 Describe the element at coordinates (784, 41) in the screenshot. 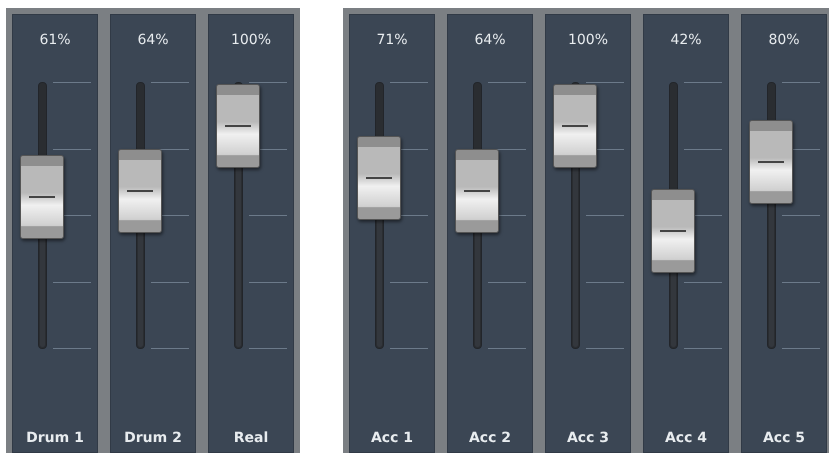

I see `level-reading: 80%` at that location.